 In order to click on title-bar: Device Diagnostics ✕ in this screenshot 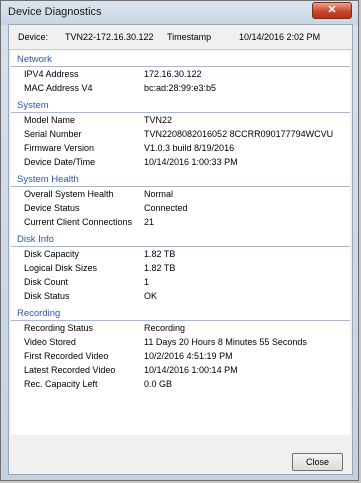, I will do `click(179, 13)`.